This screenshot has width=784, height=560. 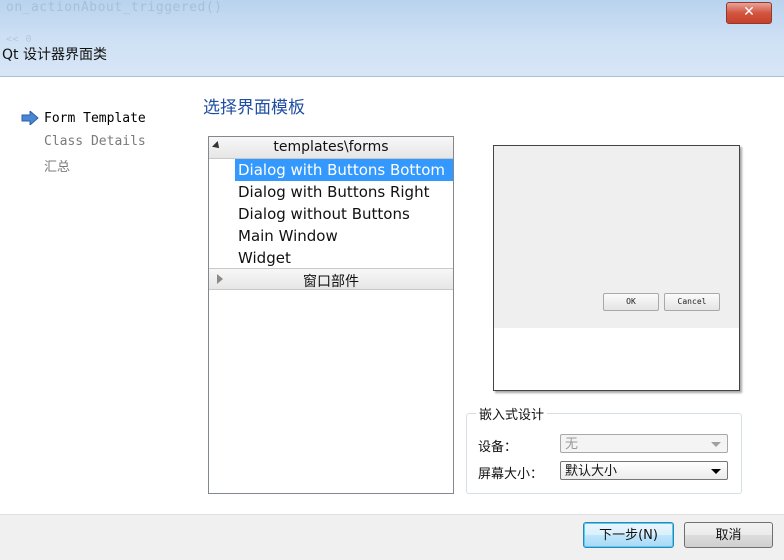 I want to click on current-step-arrow-icon, so click(x=30, y=118).